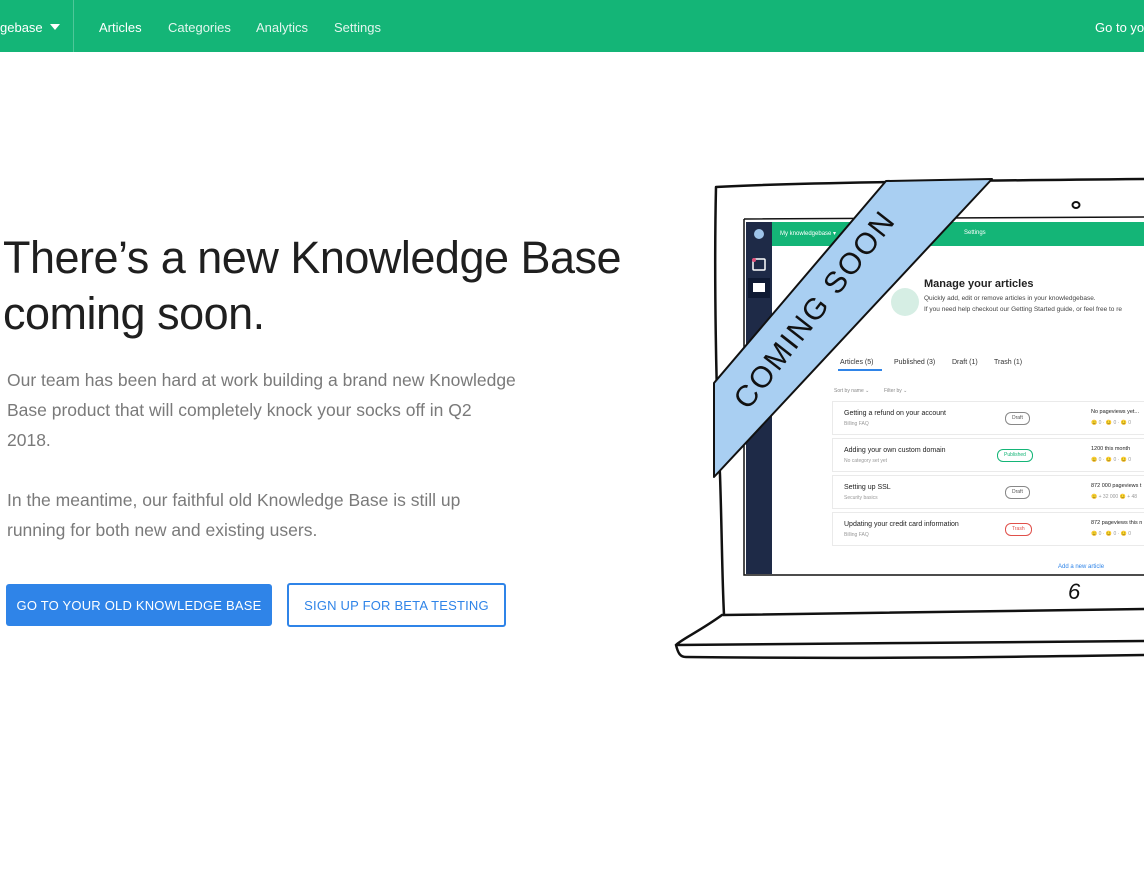  What do you see at coordinates (21, 27) in the screenshot?
I see `knowledgebase-switcher-label: gebase` at bounding box center [21, 27].